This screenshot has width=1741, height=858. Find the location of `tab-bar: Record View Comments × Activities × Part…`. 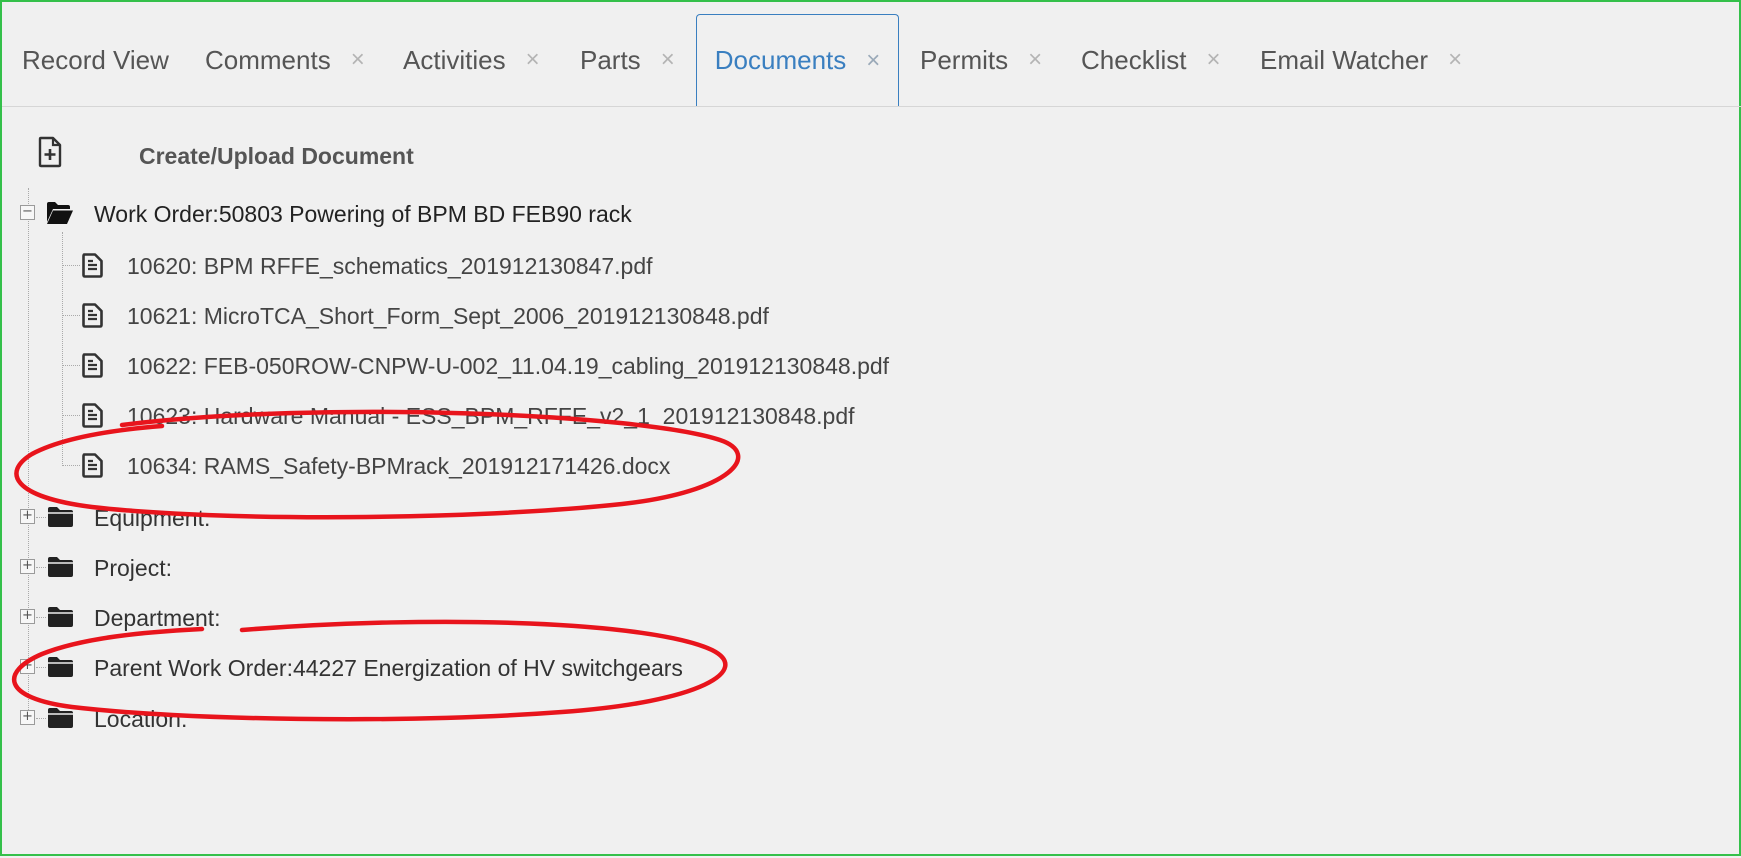

tab-bar: Record View Comments × Activities × Part… is located at coordinates (871, 54).